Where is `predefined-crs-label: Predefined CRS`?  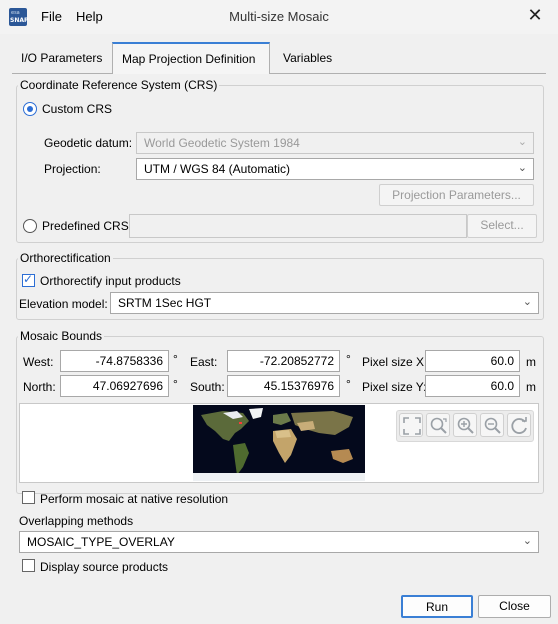
predefined-crs-label: Predefined CRS is located at coordinates (85, 226).